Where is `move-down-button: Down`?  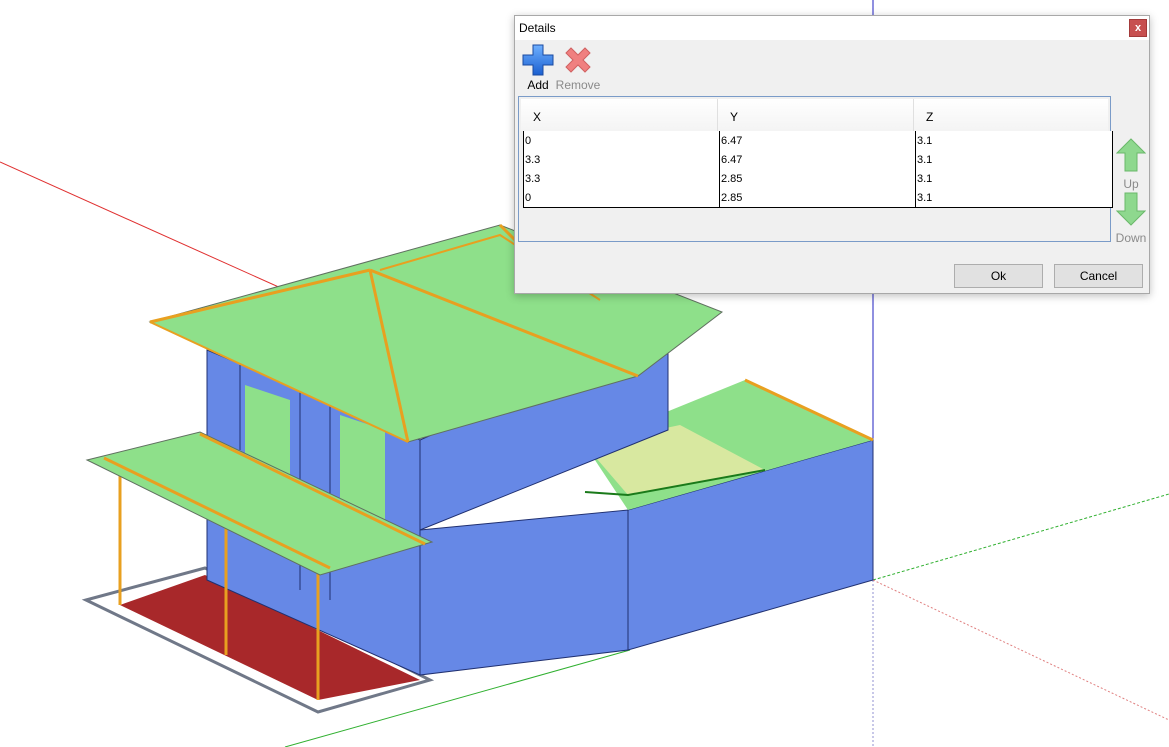
move-down-button: Down is located at coordinates (1131, 218).